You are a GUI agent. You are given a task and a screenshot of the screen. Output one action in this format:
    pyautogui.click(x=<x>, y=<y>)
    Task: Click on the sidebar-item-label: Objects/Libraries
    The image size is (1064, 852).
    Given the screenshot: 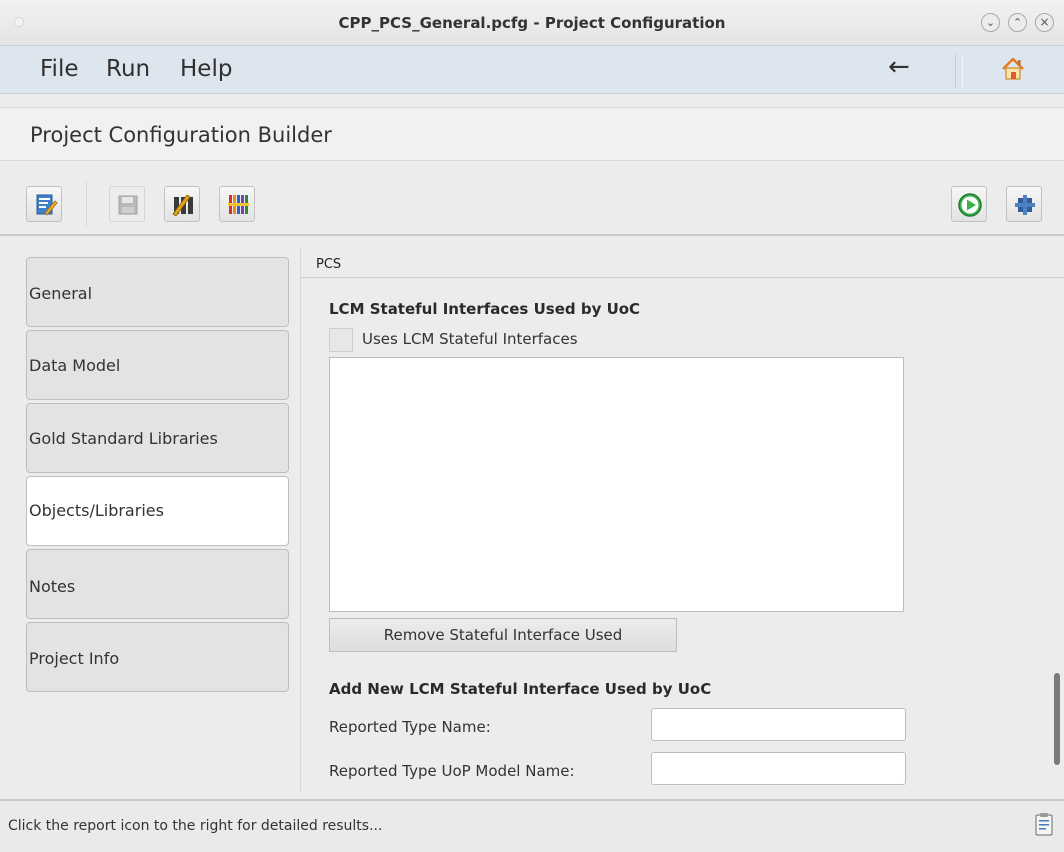 What is the action you would take?
    pyautogui.click(x=96, y=510)
    